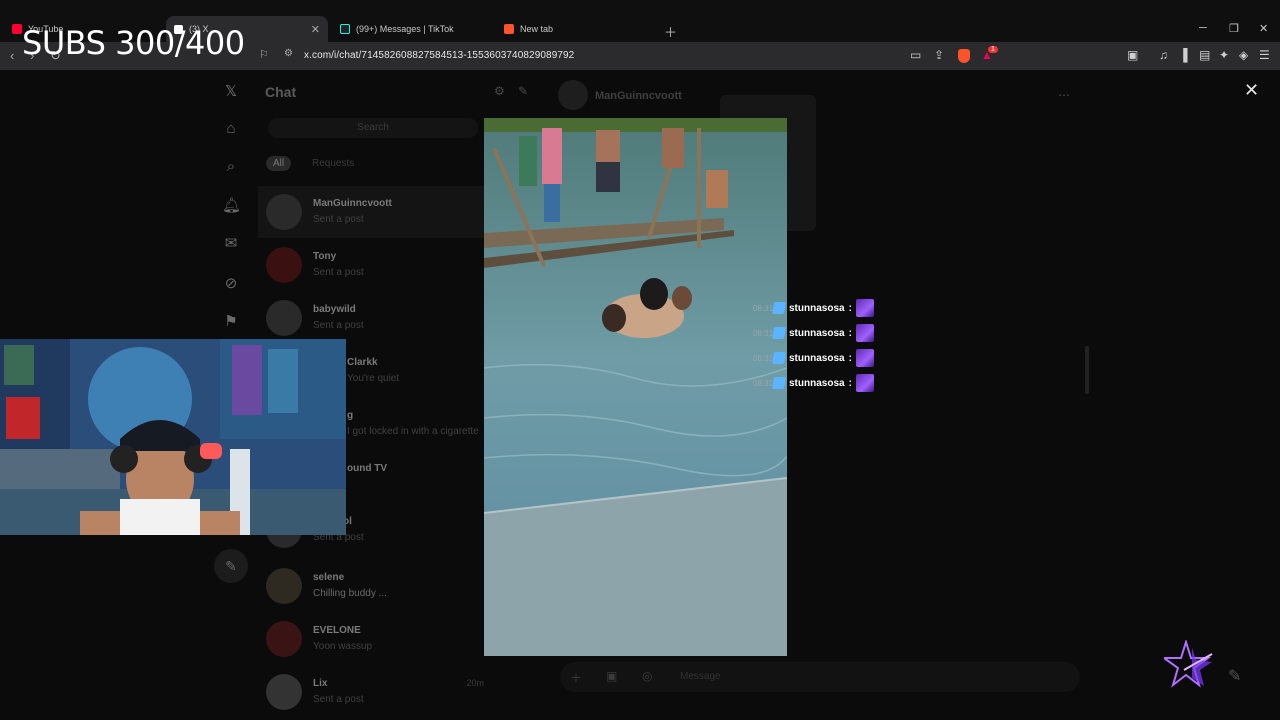 This screenshot has width=1280, height=720. What do you see at coordinates (350, 415) in the screenshot?
I see `conversation-name: g` at bounding box center [350, 415].